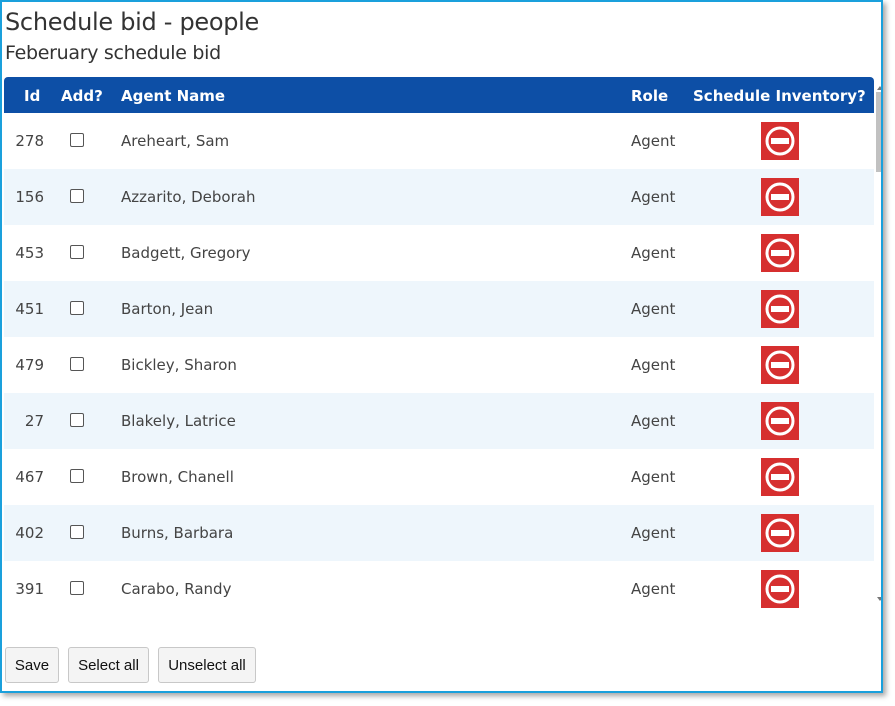  I want to click on agent-id: 27, so click(34, 421).